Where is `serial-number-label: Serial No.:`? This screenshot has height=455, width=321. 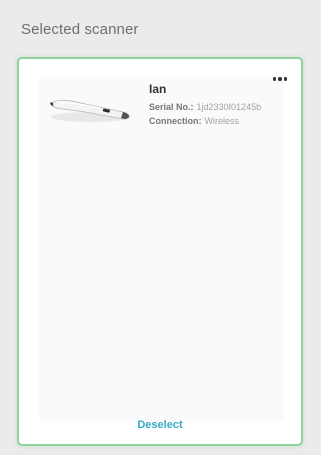
serial-number-label: Serial No.: is located at coordinates (171, 107).